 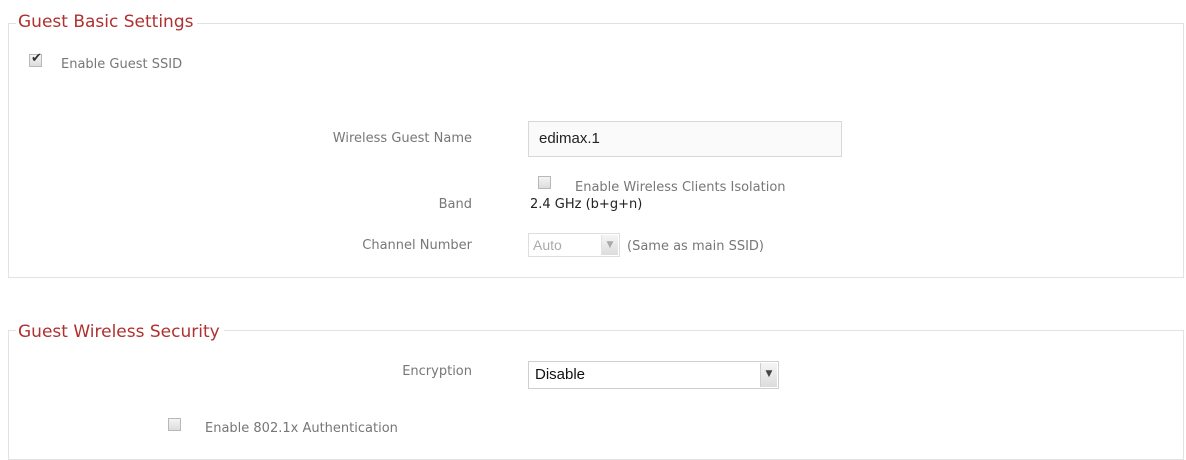 I want to click on encryption-value: Disable, so click(x=560, y=374).